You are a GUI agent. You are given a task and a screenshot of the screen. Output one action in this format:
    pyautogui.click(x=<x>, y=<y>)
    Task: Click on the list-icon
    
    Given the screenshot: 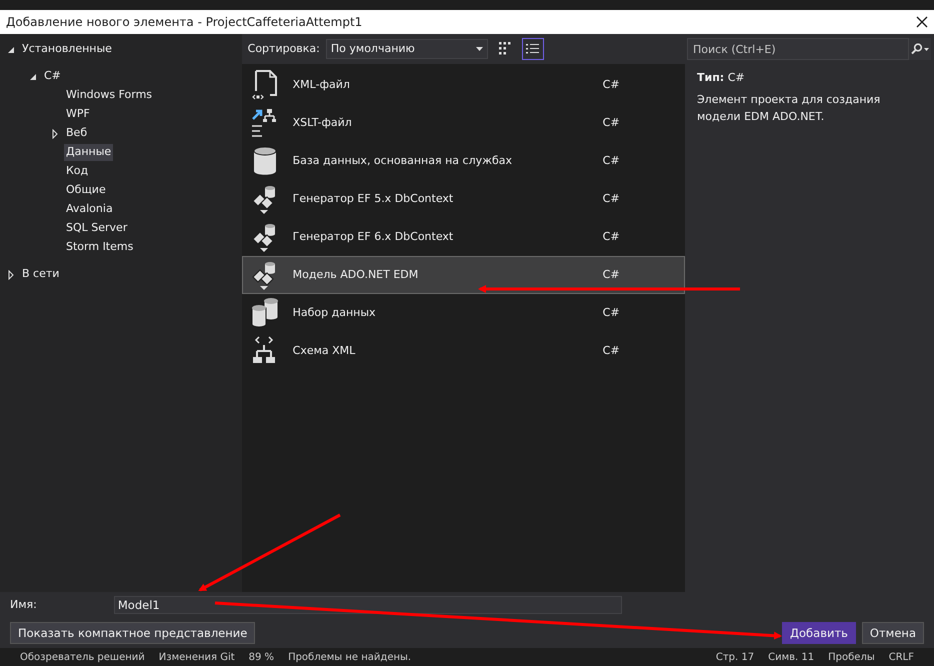 What is the action you would take?
    pyautogui.click(x=533, y=49)
    